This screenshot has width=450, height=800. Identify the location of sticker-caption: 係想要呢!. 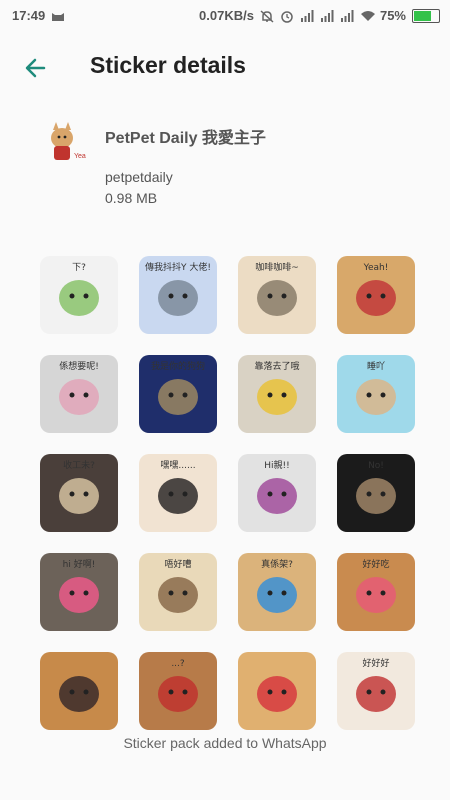
(80, 366).